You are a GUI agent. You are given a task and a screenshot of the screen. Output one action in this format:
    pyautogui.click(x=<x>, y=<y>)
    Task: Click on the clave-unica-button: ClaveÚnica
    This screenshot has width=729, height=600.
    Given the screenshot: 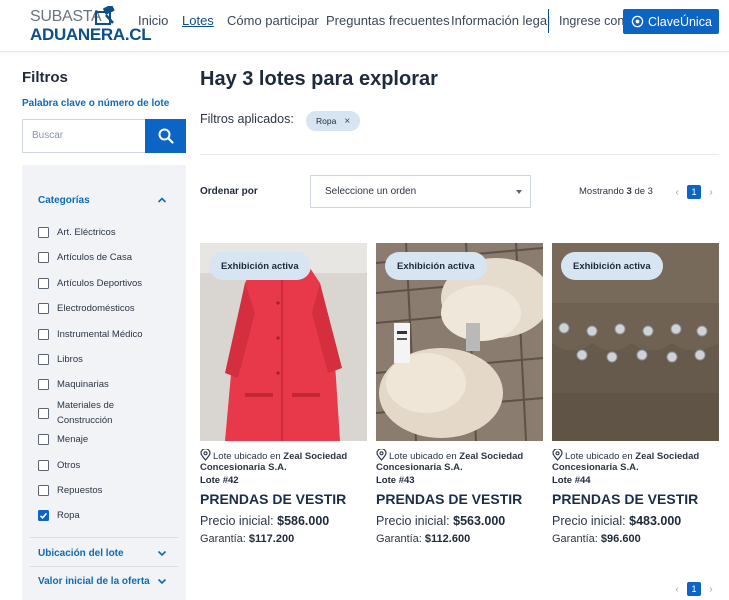 What is the action you would take?
    pyautogui.click(x=671, y=21)
    